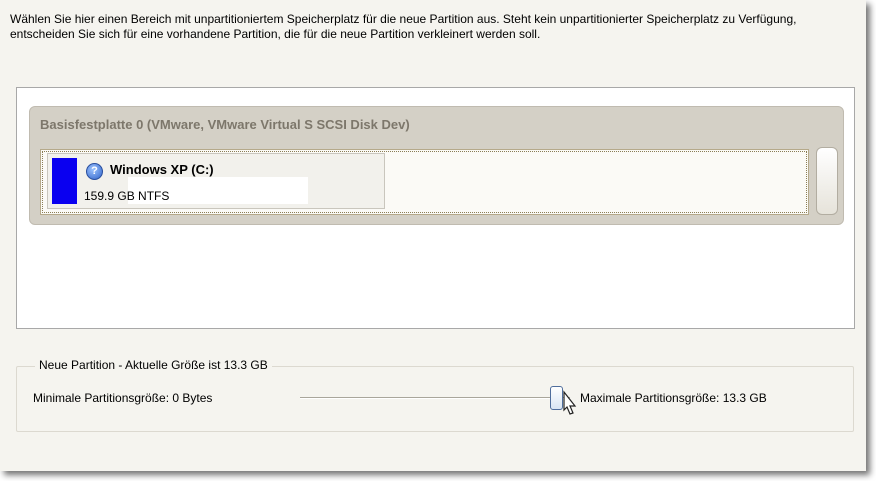 Image resolution: width=876 pixels, height=481 pixels. Describe the element at coordinates (94, 171) in the screenshot. I see `help-icon: ?` at that location.